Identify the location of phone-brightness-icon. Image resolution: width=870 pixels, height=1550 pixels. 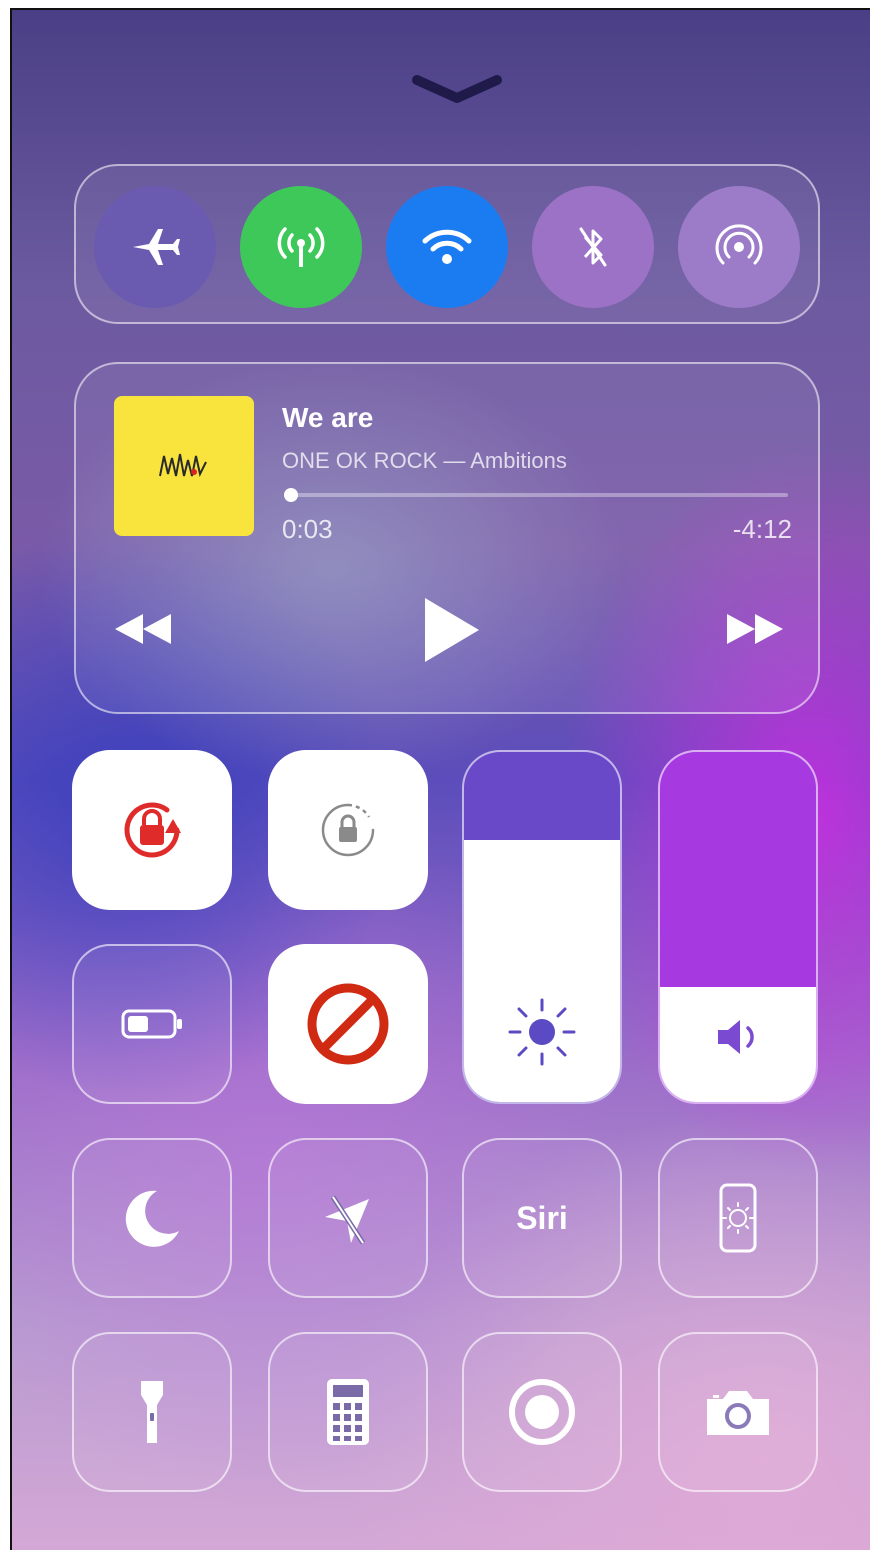
(738, 1218).